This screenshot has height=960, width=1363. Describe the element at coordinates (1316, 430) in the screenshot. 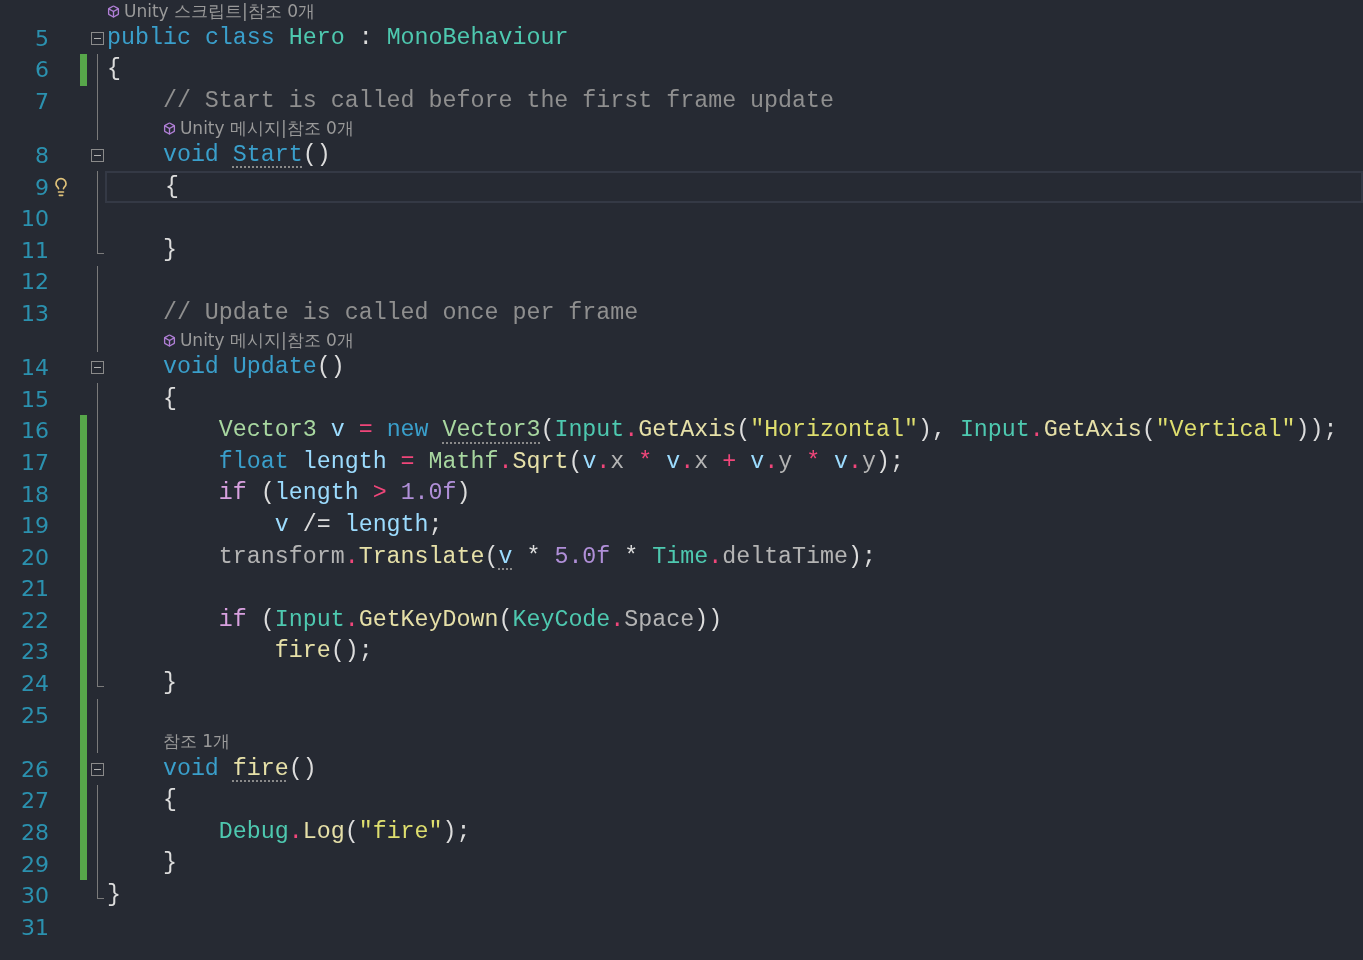

I see `code-token: ));` at that location.